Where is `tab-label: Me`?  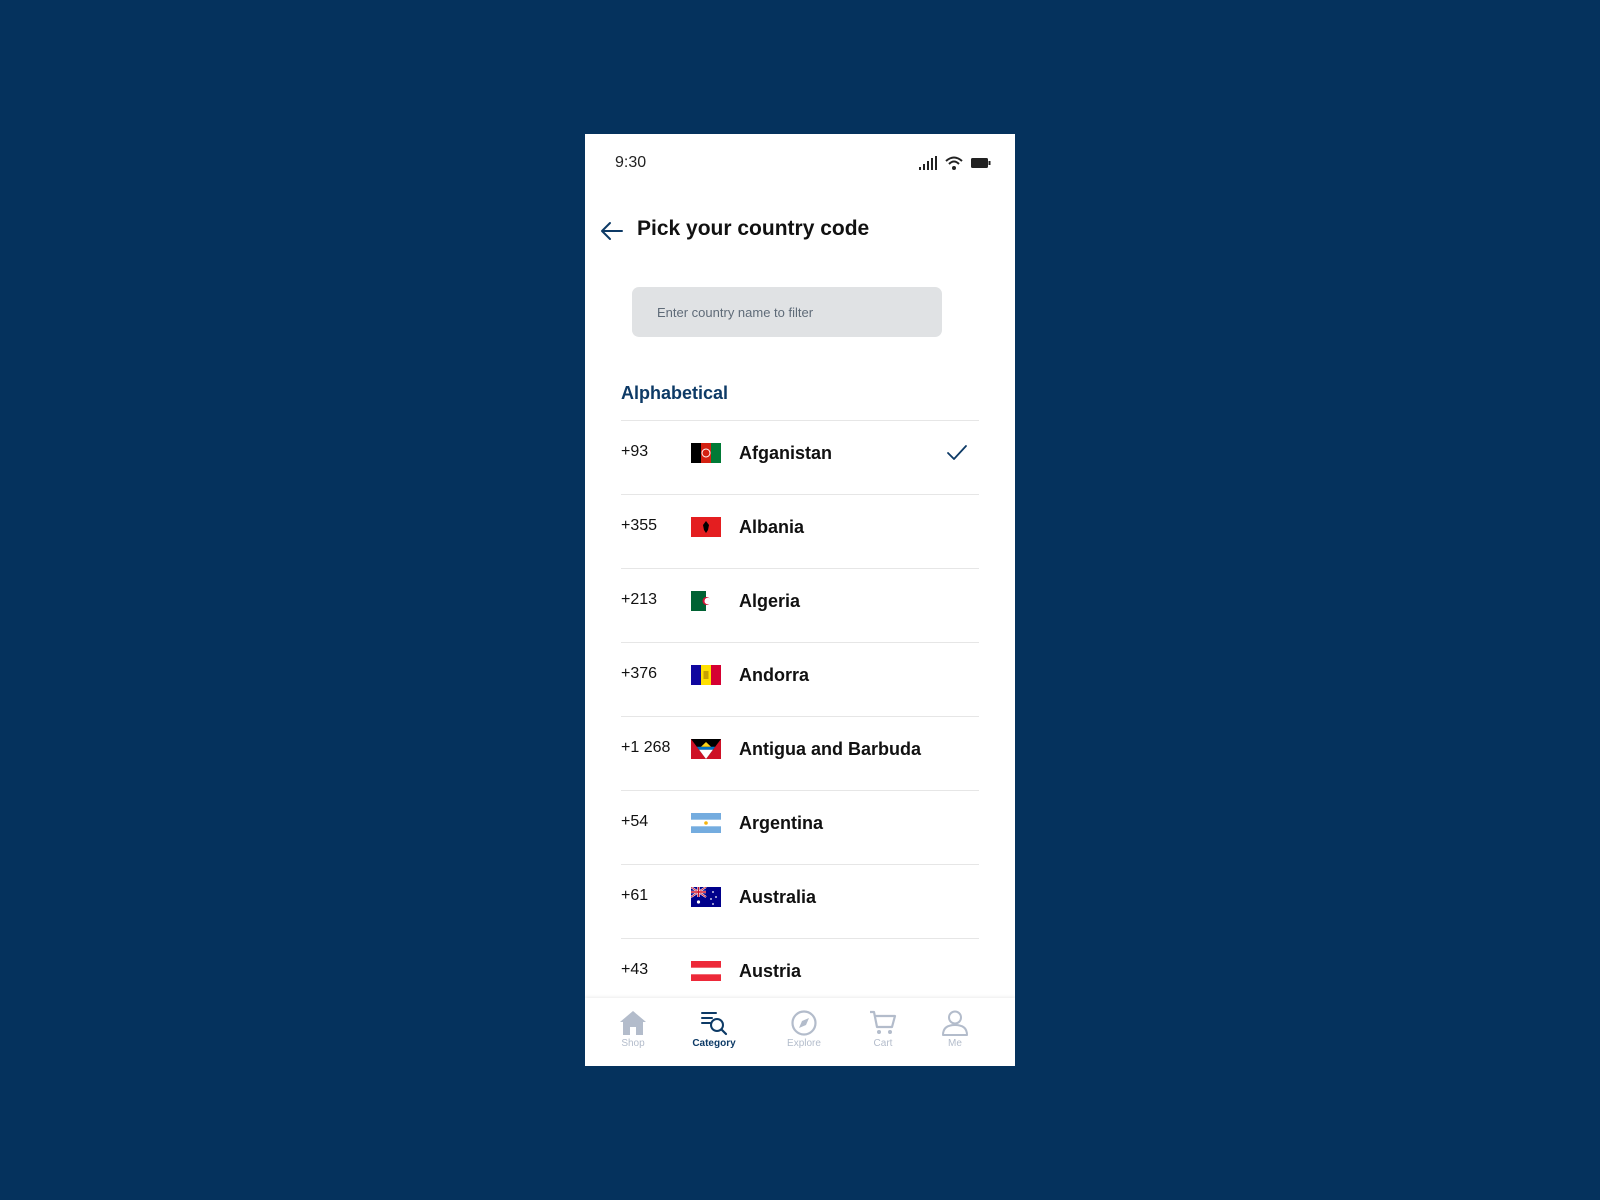
tab-label: Me is located at coordinates (955, 1043).